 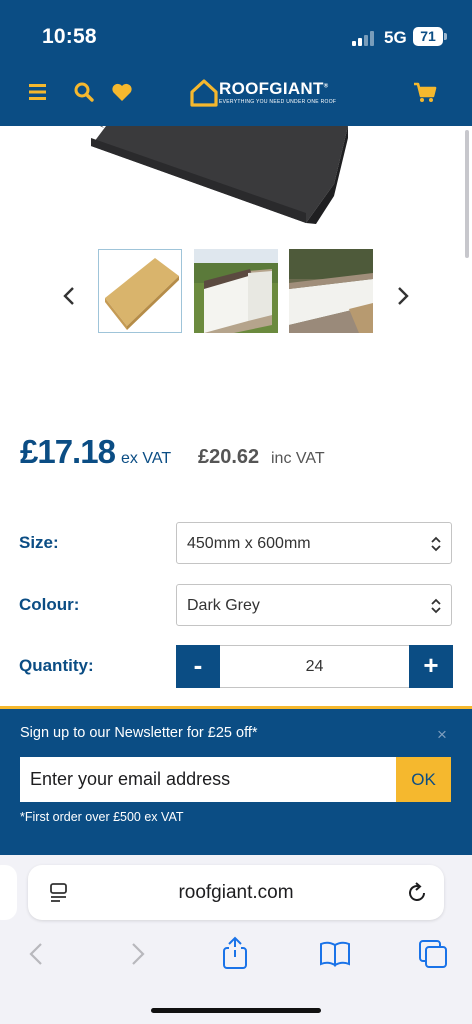 I want to click on tabs-icon, so click(x=433, y=956).